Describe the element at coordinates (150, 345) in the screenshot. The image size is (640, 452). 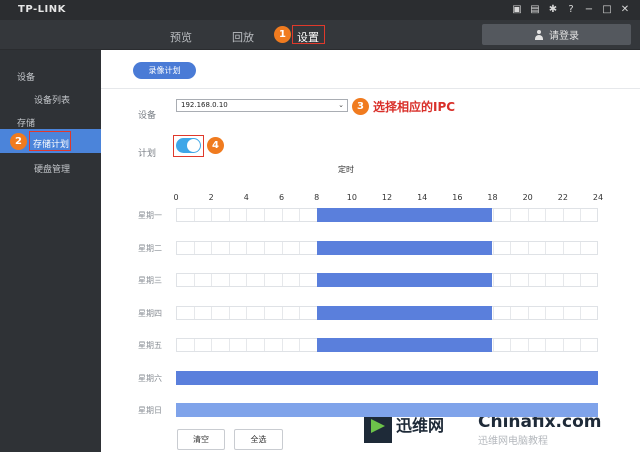
I see `day-label: 星期五` at that location.